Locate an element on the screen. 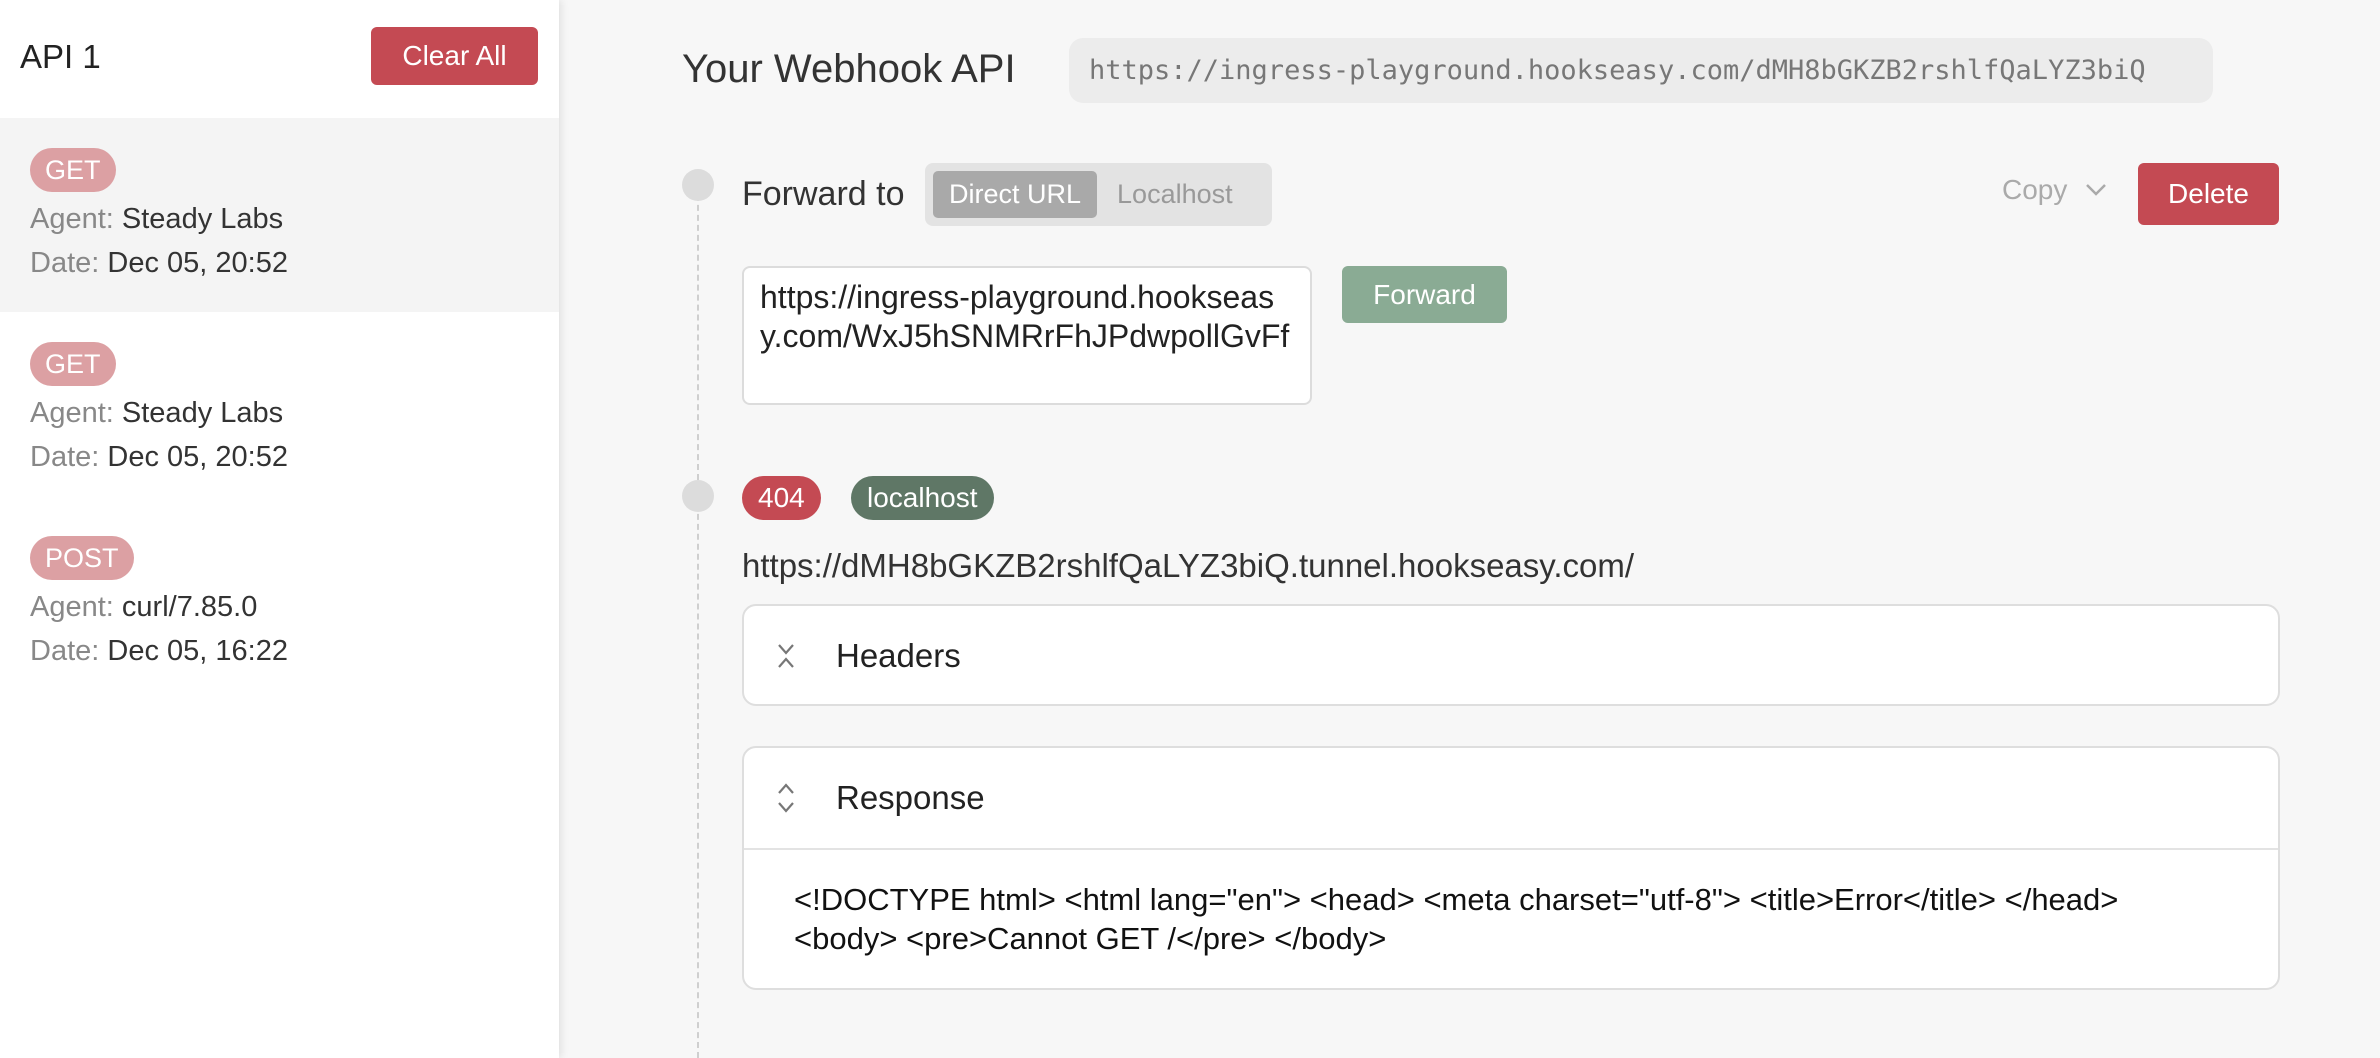 The height and width of the screenshot is (1058, 2380). agent-value: curl/7.85.0 is located at coordinates (189, 607).